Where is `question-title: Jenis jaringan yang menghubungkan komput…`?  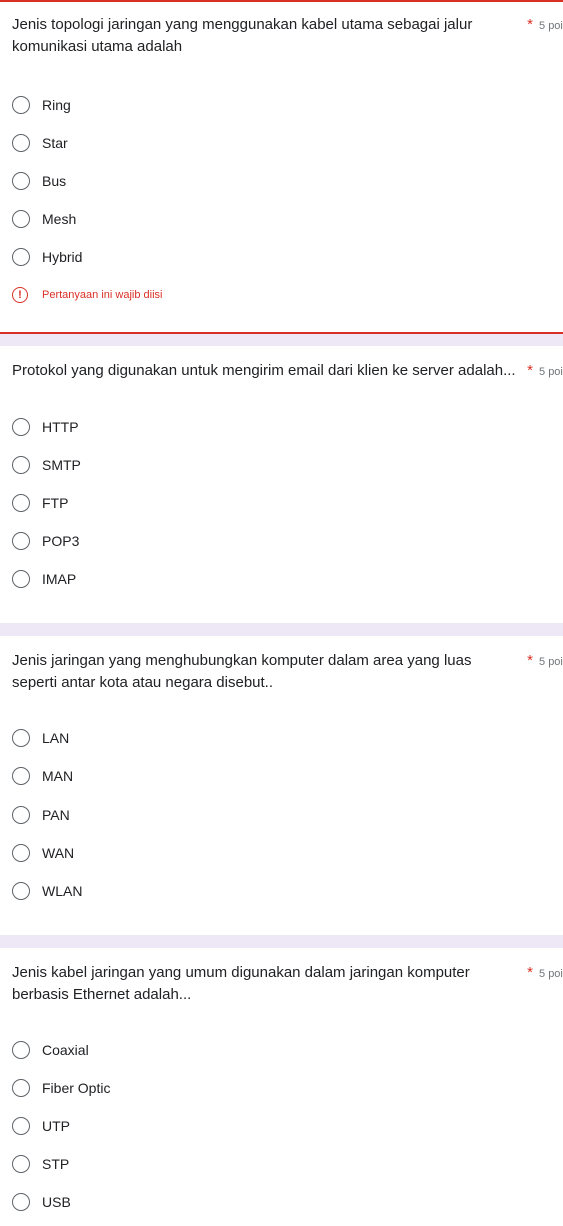 question-title: Jenis jaringan yang menghubungkan komput… is located at coordinates (242, 671).